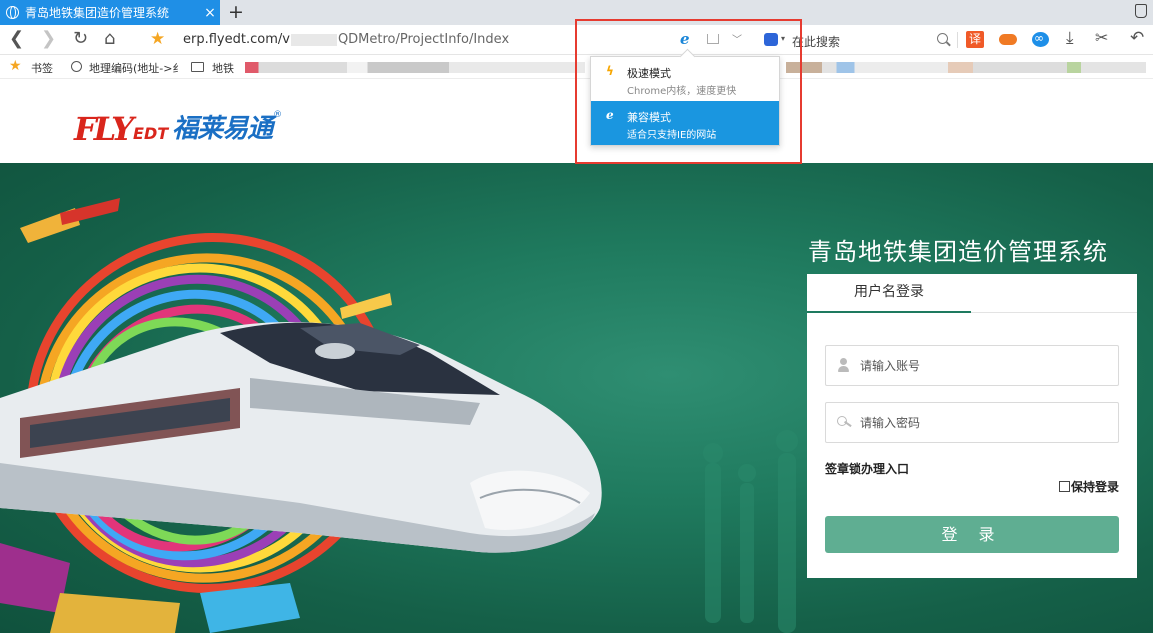 The image size is (1153, 633). What do you see at coordinates (136, 68) in the screenshot?
I see `bookmark-item-geocode: 地理编码(地址->纟` at bounding box center [136, 68].